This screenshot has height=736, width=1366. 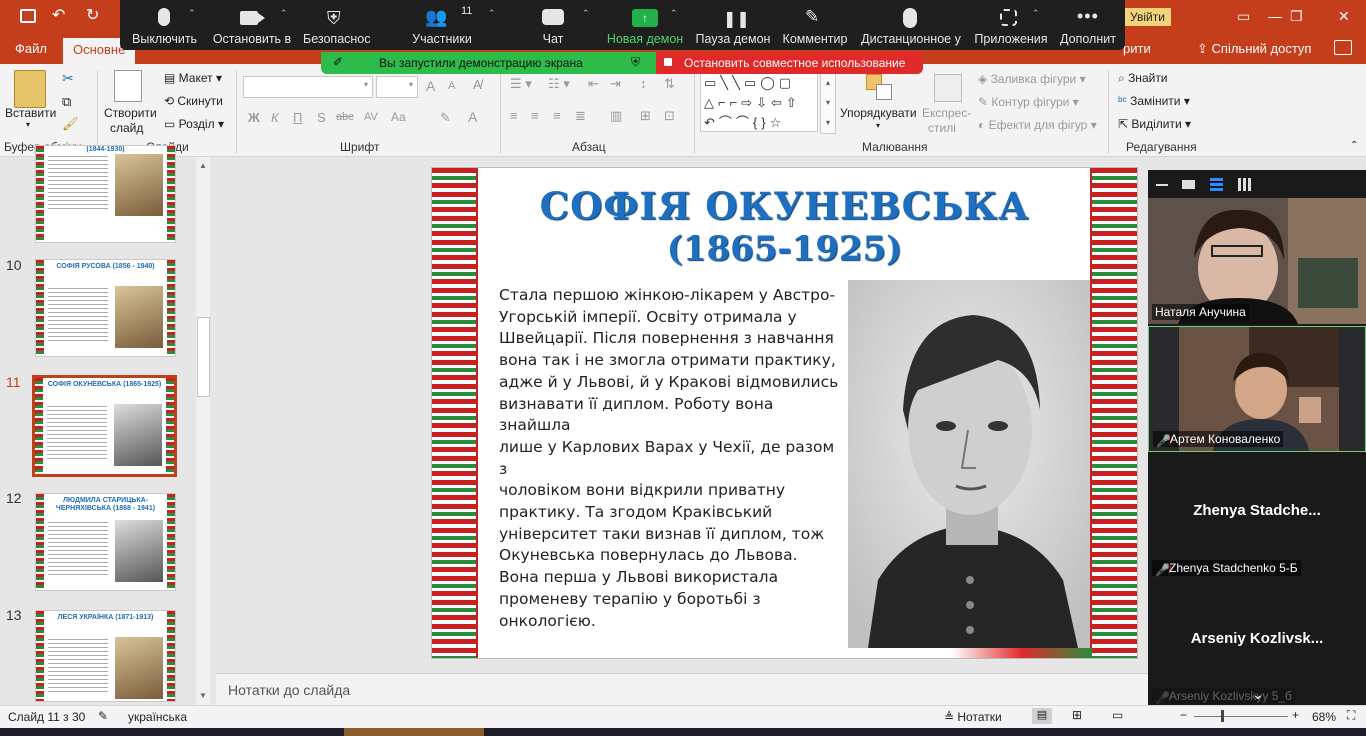 I want to click on close-button: ✕, so click(x=1344, y=16).